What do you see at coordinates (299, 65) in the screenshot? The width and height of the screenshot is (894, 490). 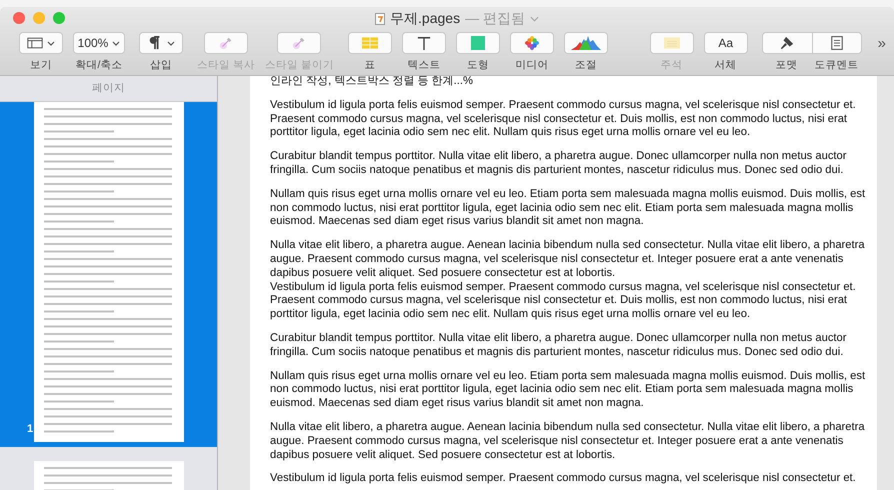 I see `toolbar-label: 스타일 붙이기` at bounding box center [299, 65].